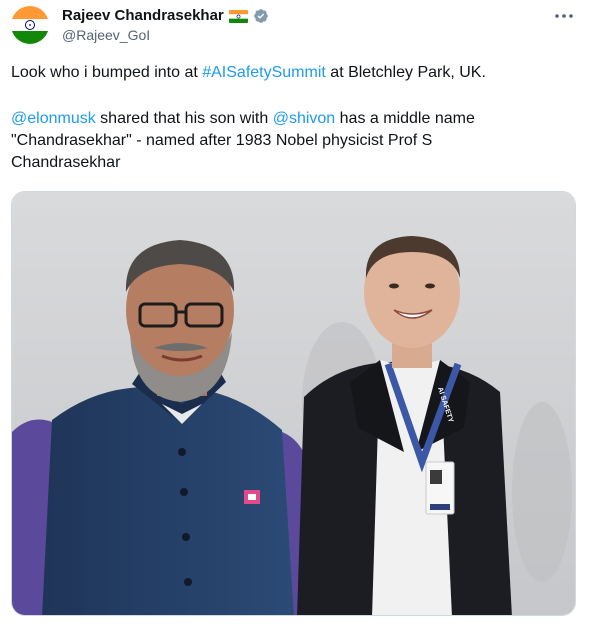 The width and height of the screenshot is (591, 624). What do you see at coordinates (405, 72) in the screenshot?
I see `tweet-text-segment: at Bletchley Park, UK.` at bounding box center [405, 72].